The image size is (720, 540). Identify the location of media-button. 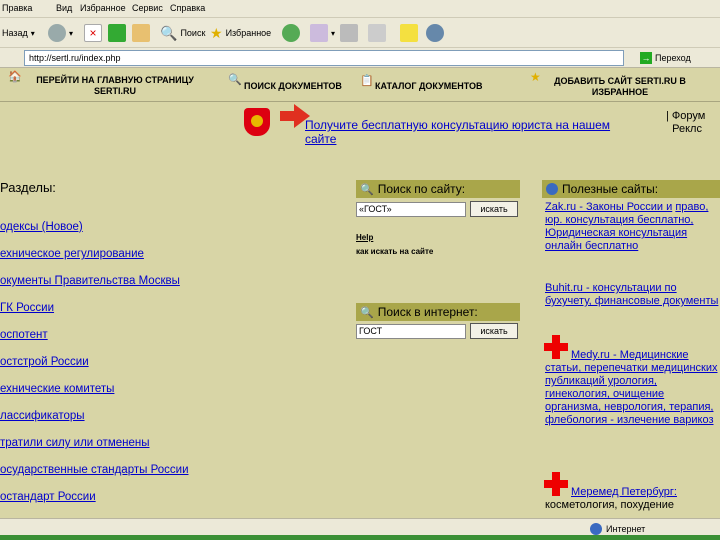
(291, 33).